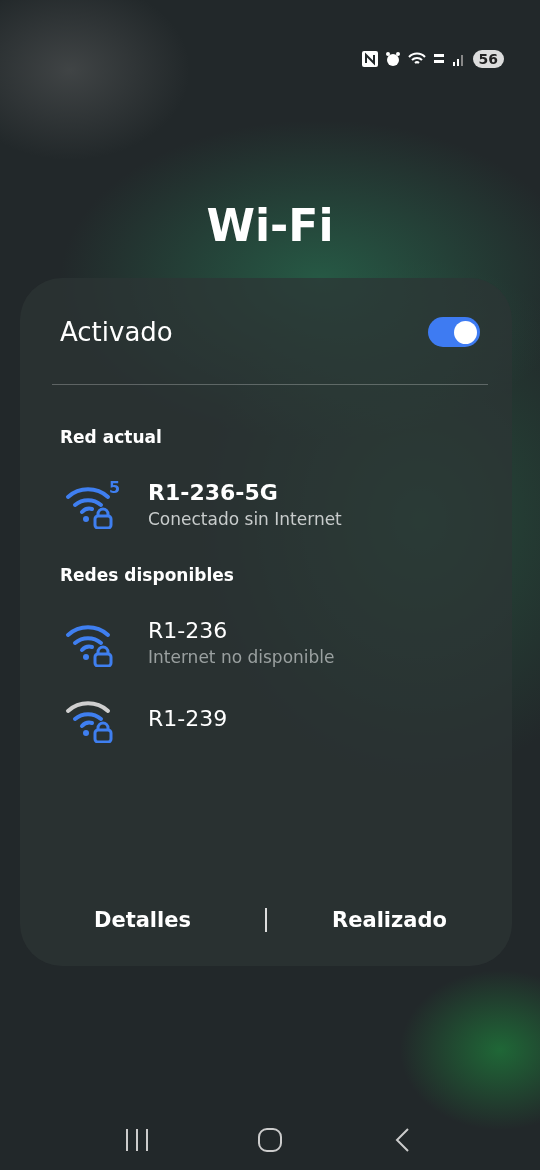 This screenshot has height=1170, width=540. Describe the element at coordinates (270, 226) in the screenshot. I see `page-title: Wi-Fi` at that location.